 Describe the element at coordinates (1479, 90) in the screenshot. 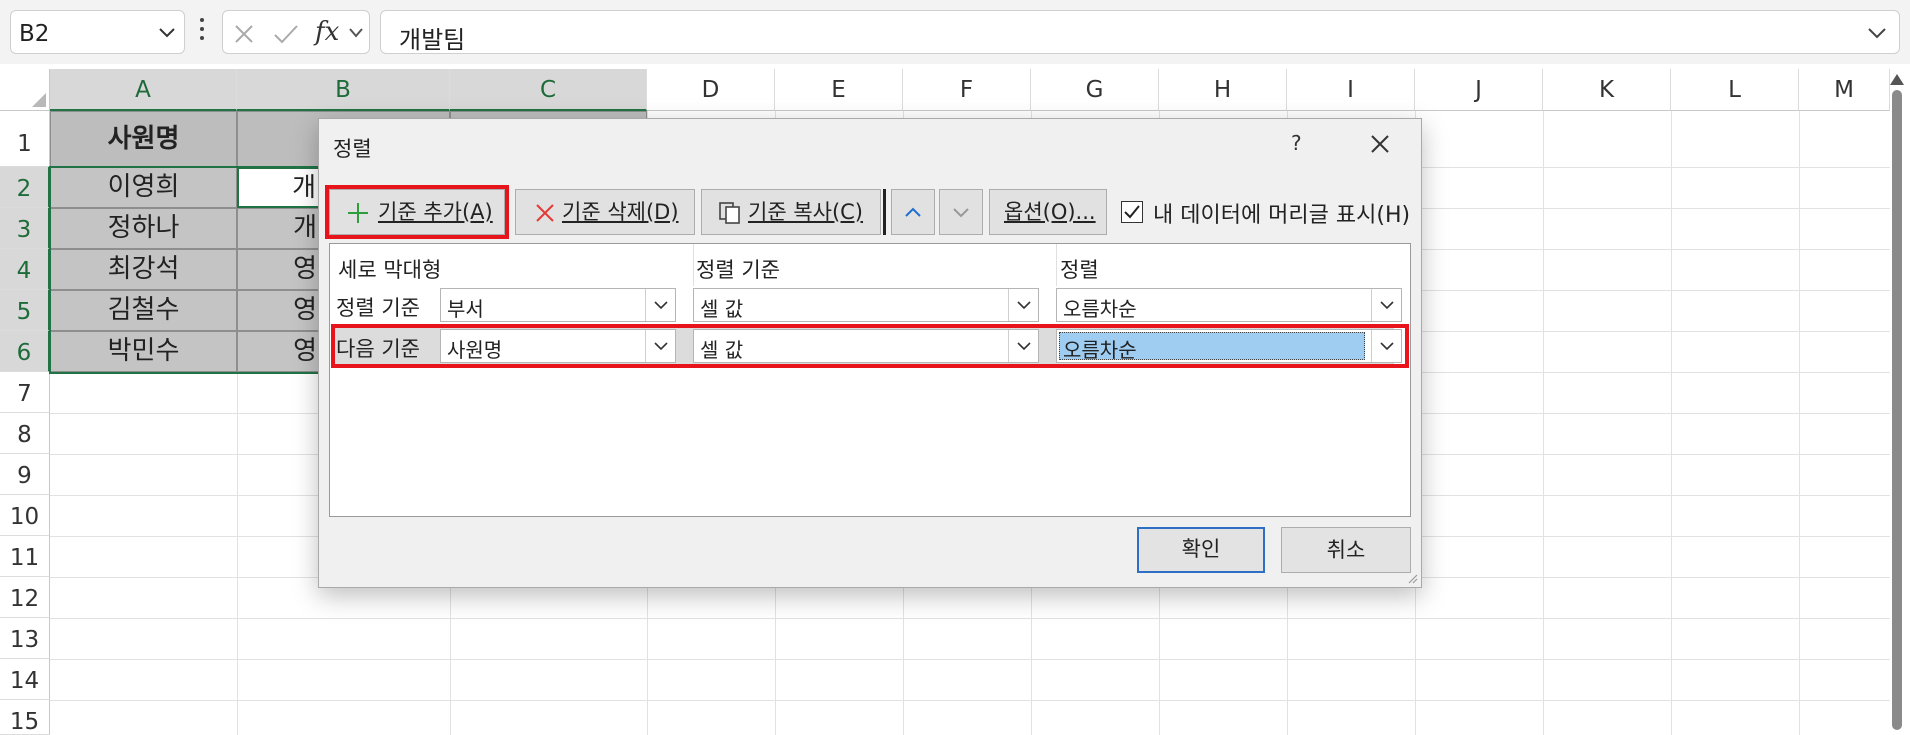

I see `column-header-j: J` at that location.